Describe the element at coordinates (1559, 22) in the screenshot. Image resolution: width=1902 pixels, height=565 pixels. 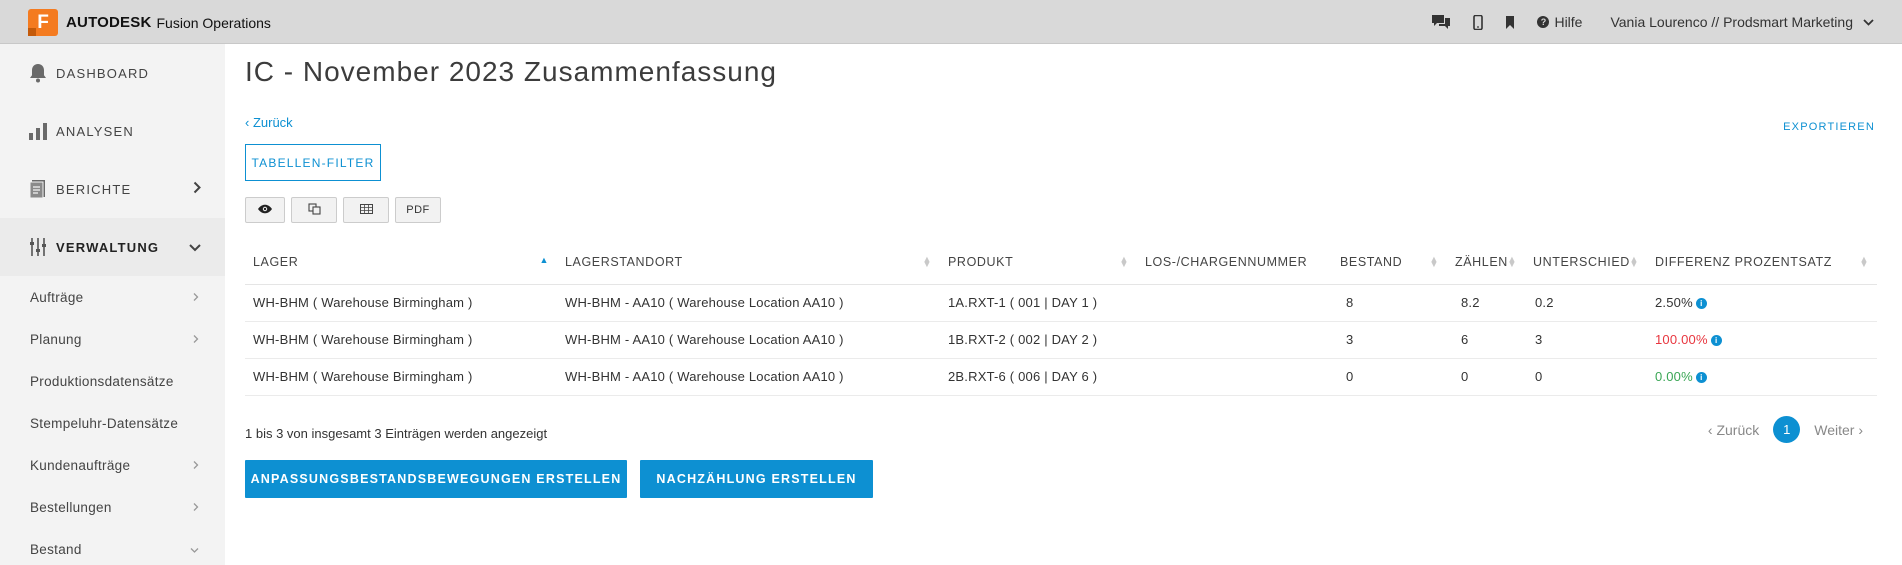
I see `help-link: ? Hilfe` at that location.